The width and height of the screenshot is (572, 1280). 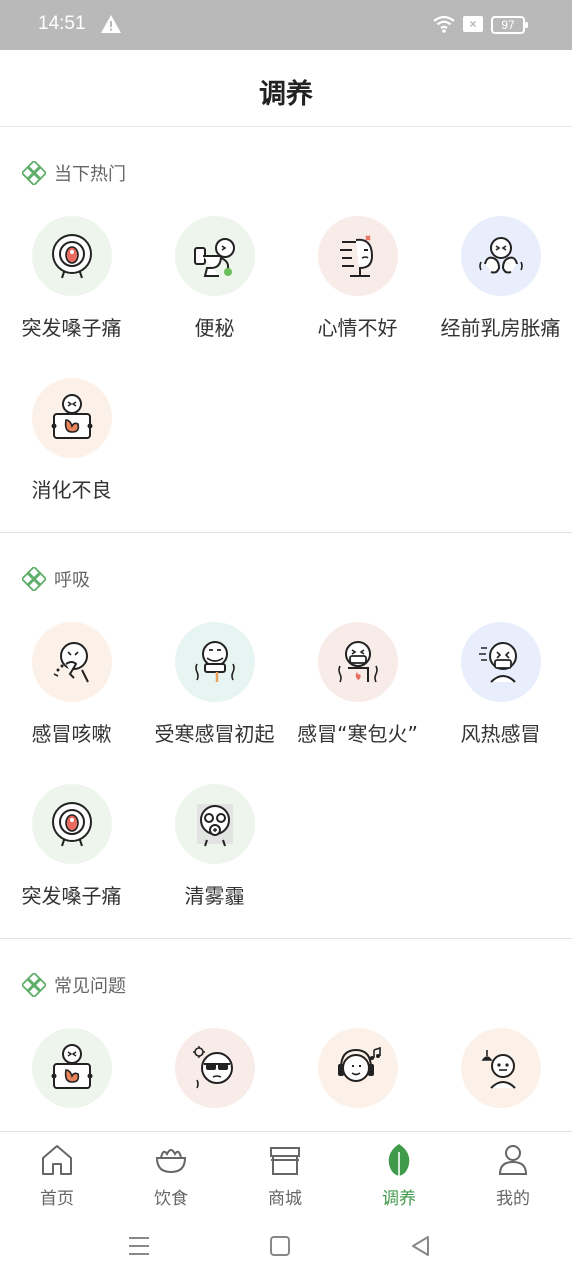 I want to click on item-bad-mood: 心情不好, so click(x=357, y=291).